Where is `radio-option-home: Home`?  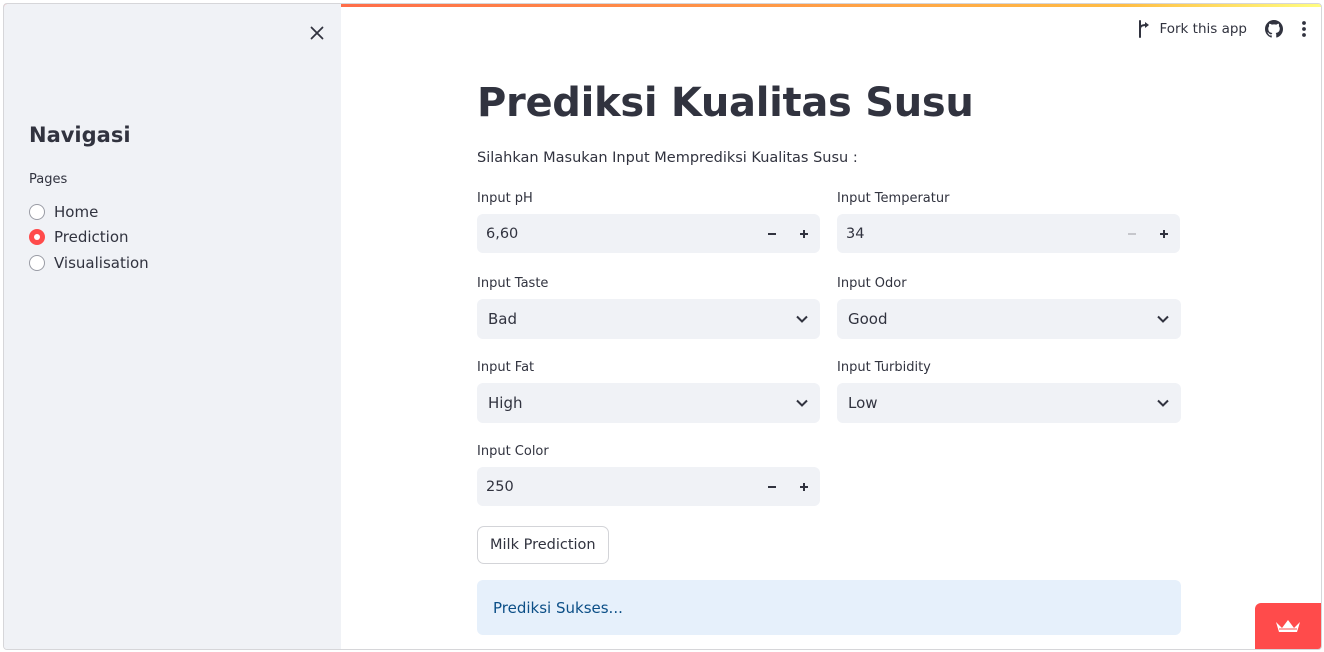 radio-option-home: Home is located at coordinates (89, 212).